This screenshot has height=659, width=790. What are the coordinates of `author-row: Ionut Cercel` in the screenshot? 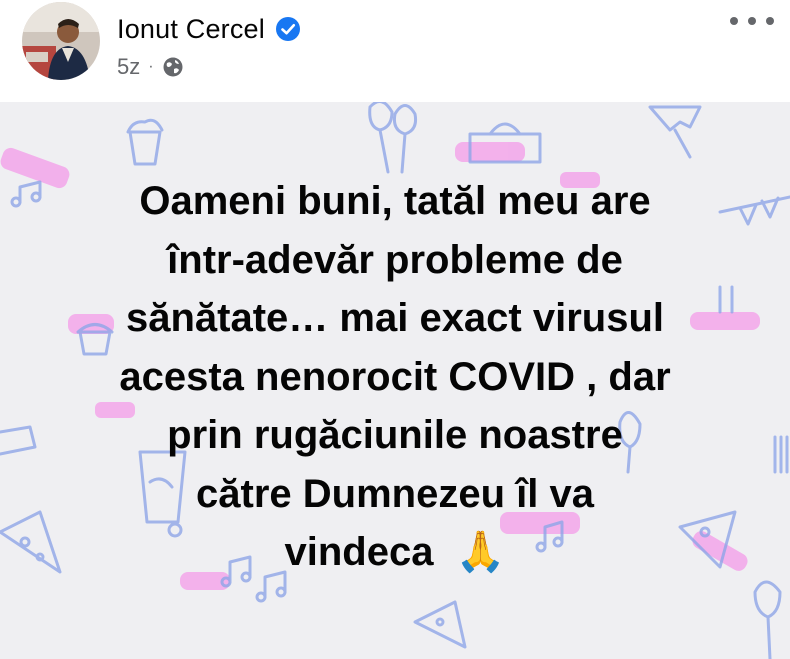 It's located at (209, 29).